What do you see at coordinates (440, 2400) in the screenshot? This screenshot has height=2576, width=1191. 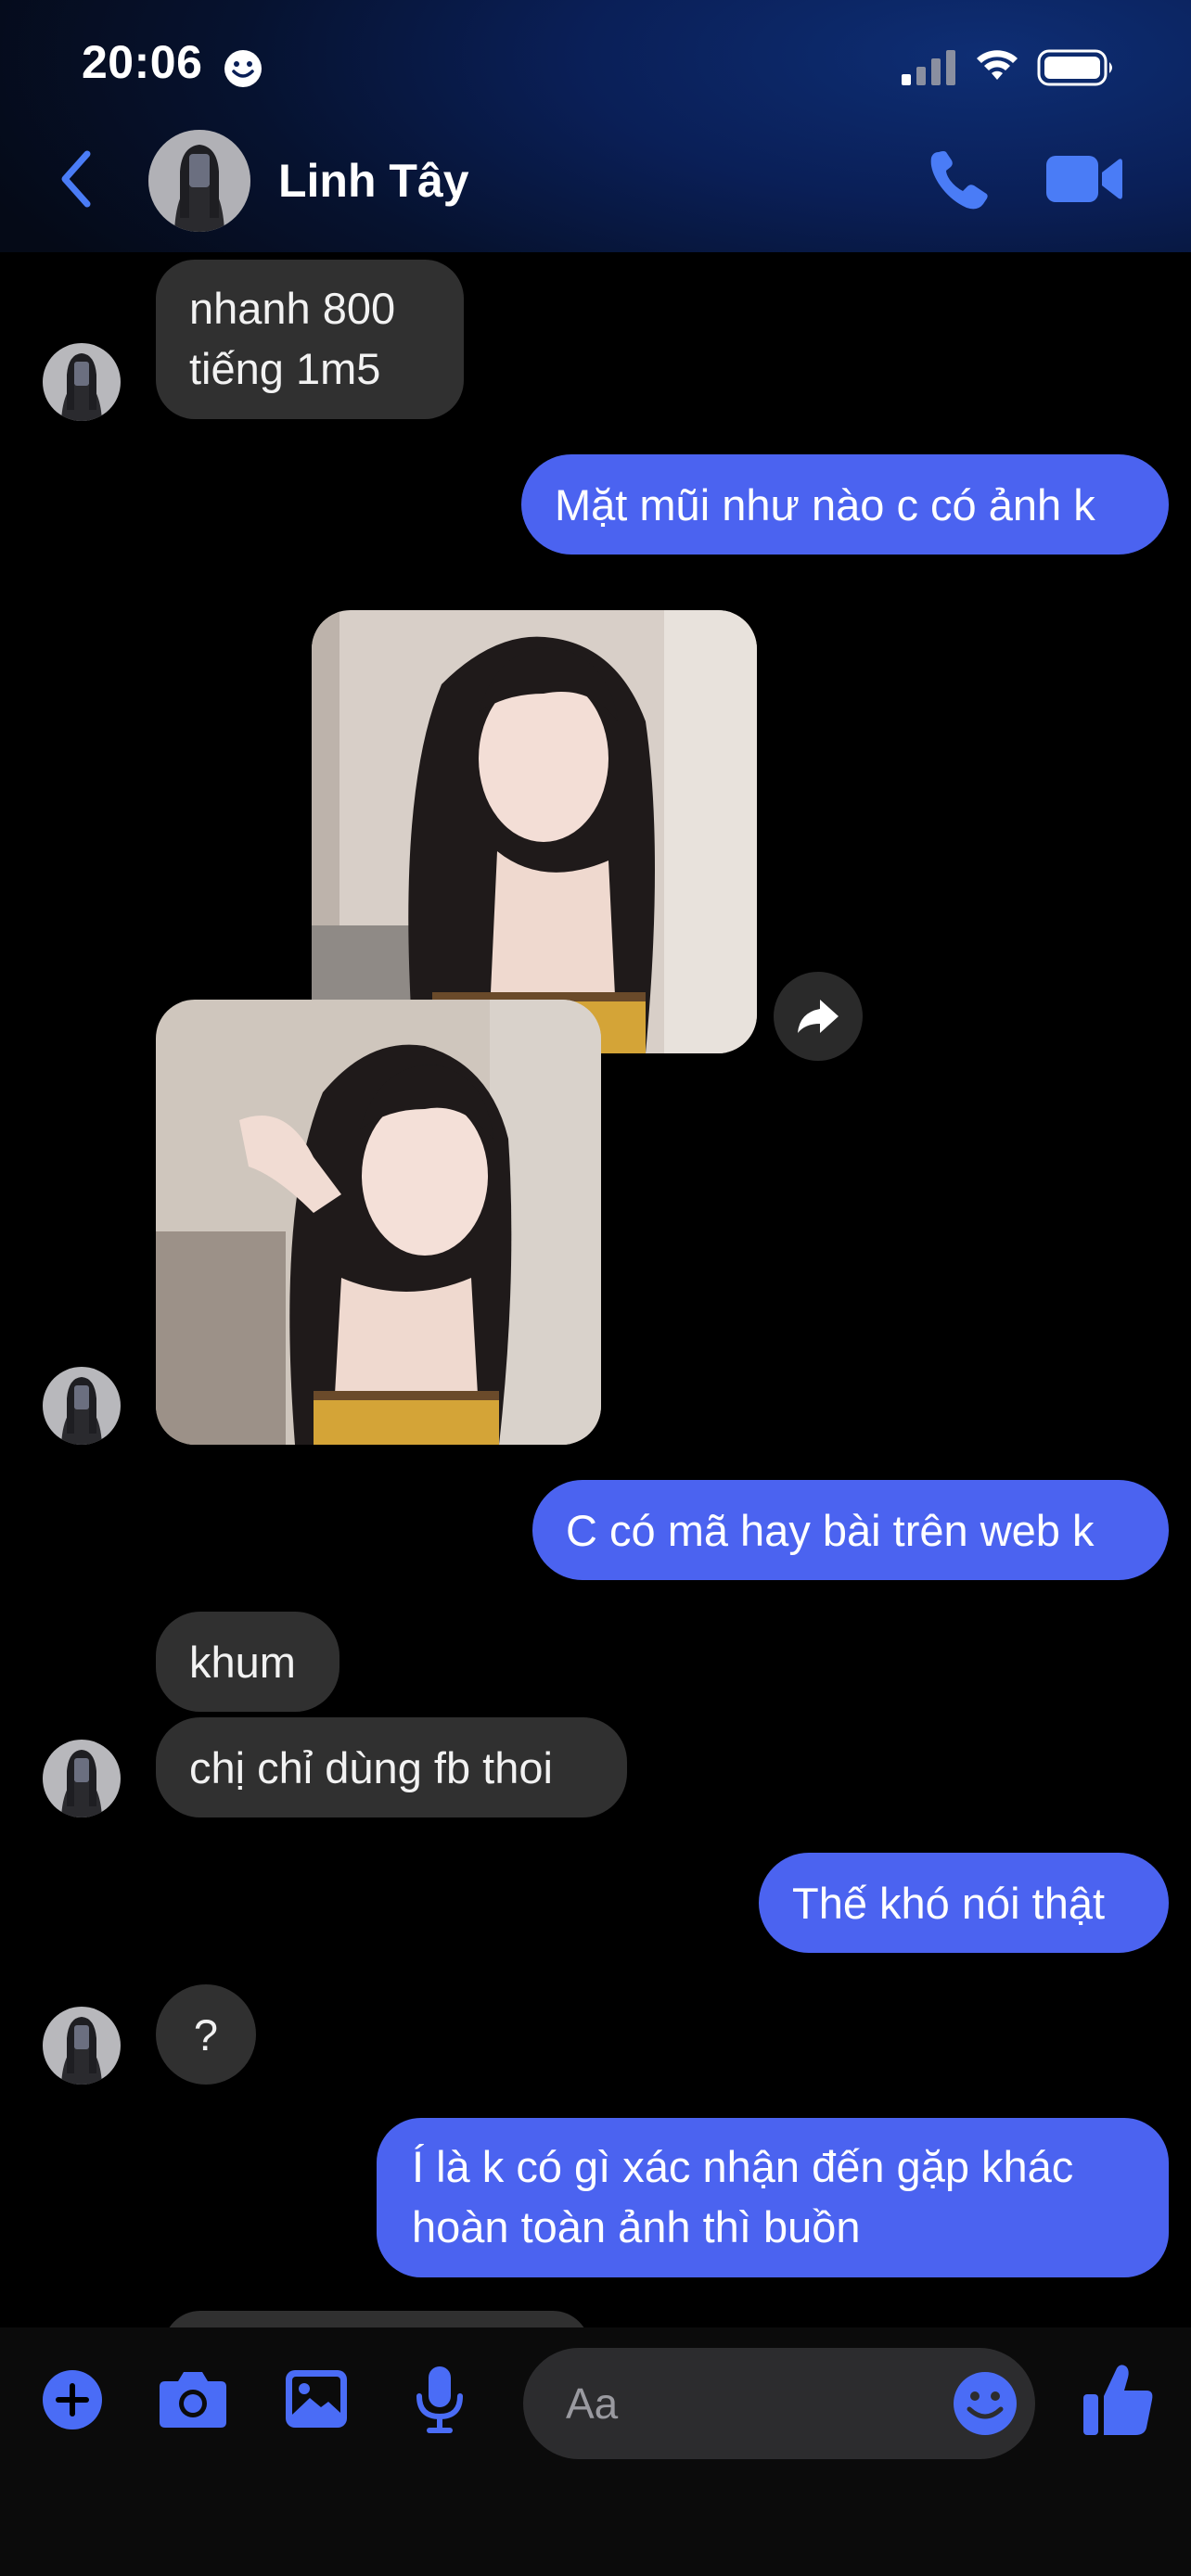 I see `microphone-icon` at bounding box center [440, 2400].